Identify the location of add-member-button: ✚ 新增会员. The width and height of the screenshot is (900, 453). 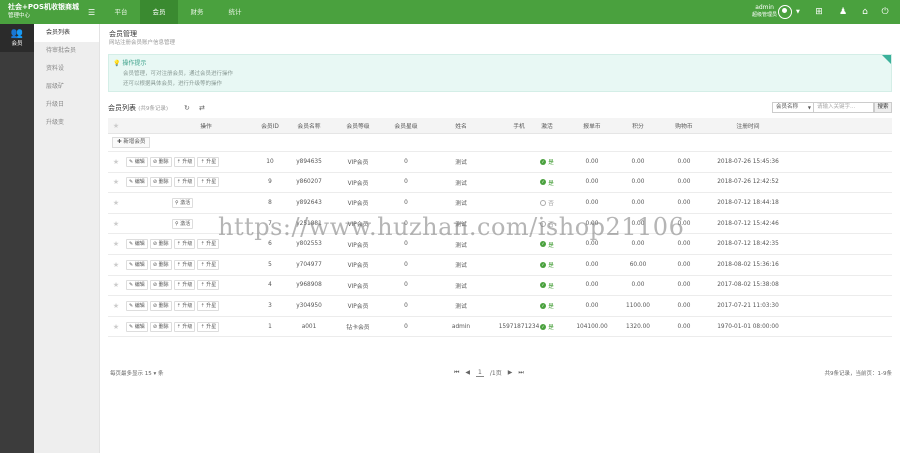
(131, 142).